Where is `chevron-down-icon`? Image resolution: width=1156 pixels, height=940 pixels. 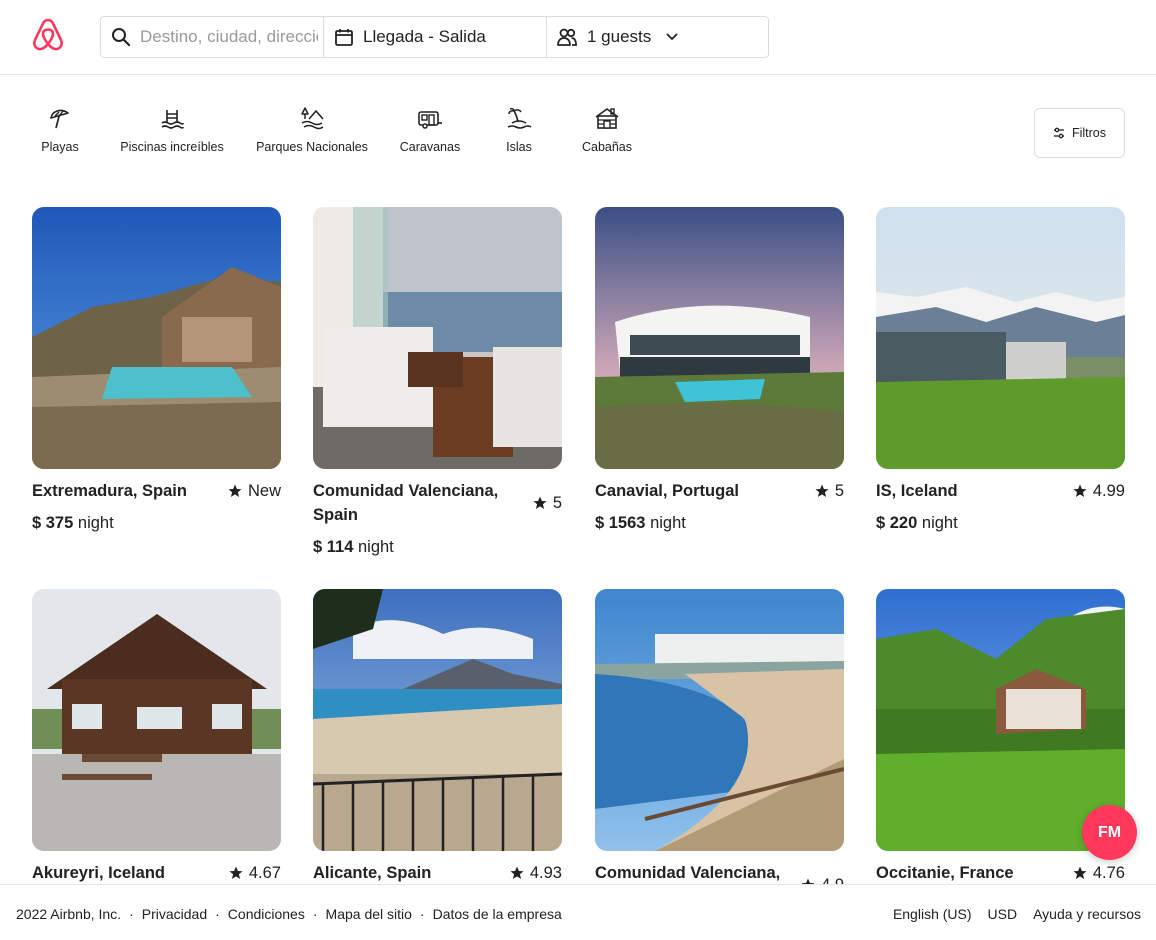
chevron-down-icon is located at coordinates (672, 37).